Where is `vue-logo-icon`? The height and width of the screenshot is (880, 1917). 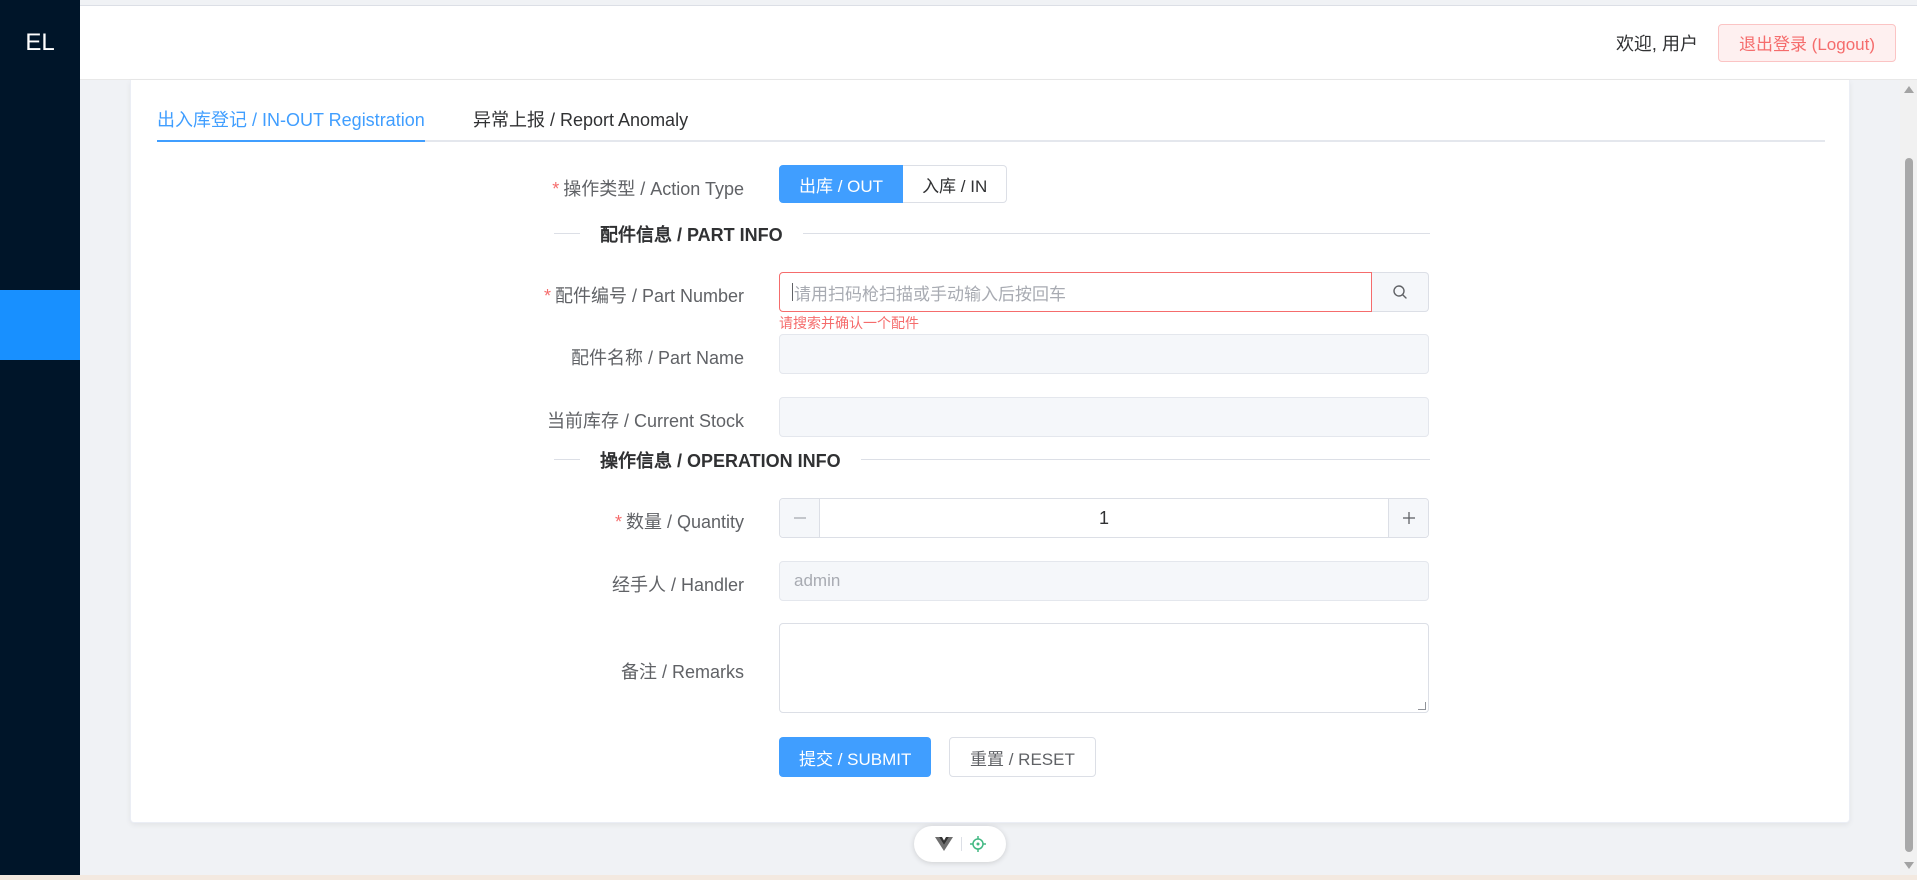 vue-logo-icon is located at coordinates (943, 844).